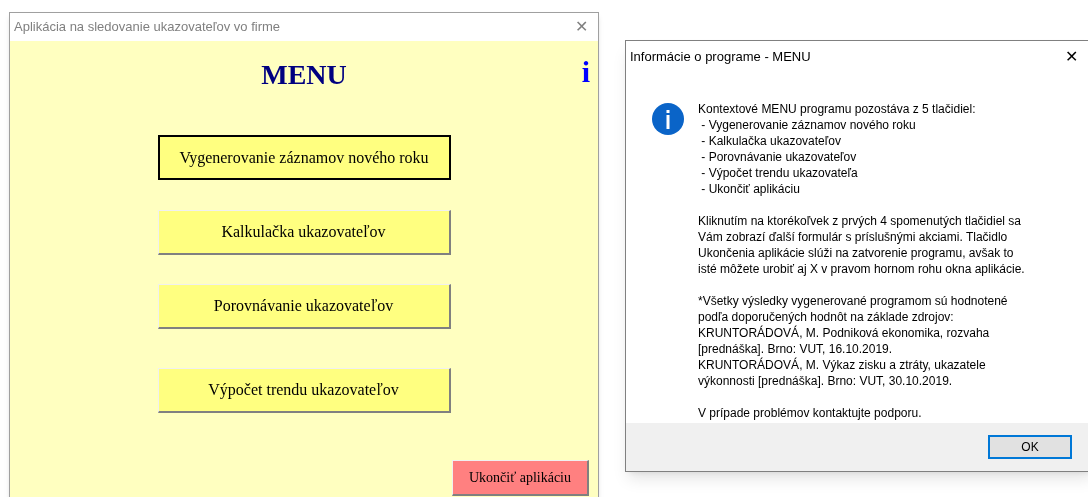  Describe the element at coordinates (810, 413) in the screenshot. I see `message-paragraph: V prípade problémov kontaktujte podporu.` at that location.